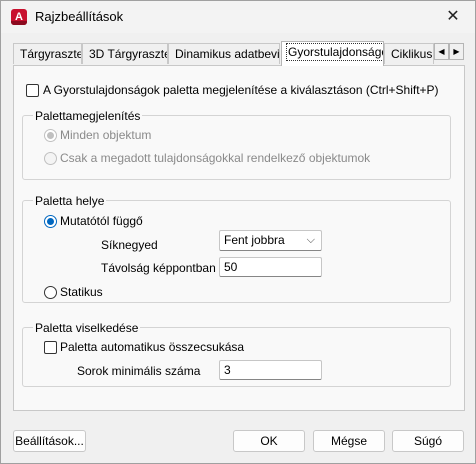  I want to click on tab-quick-properties: Gyorstulajdonságok, so click(332, 53).